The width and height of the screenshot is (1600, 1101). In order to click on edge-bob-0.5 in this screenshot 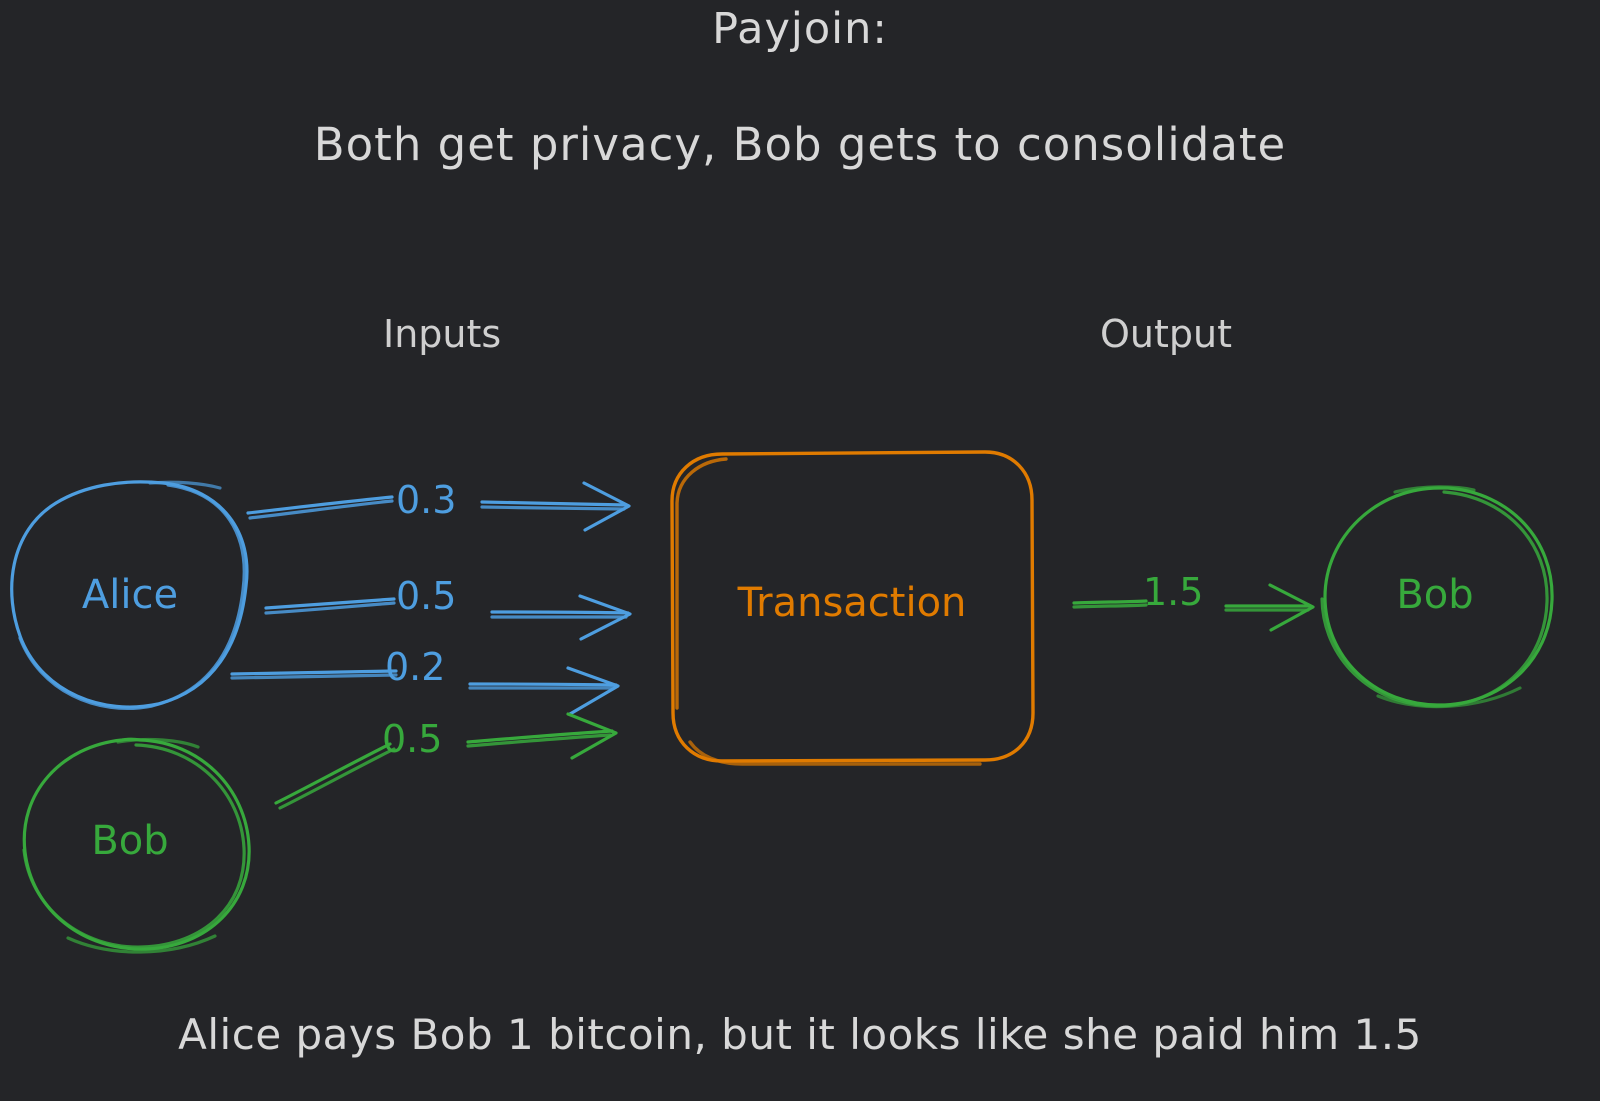, I will do `click(446, 761)`.